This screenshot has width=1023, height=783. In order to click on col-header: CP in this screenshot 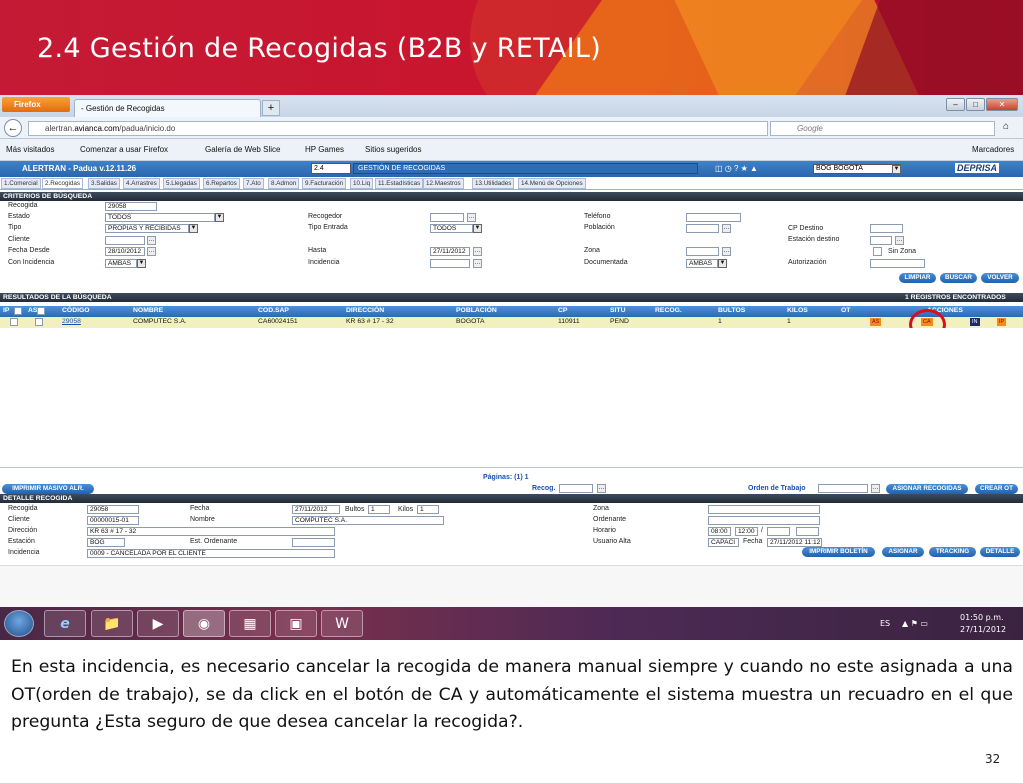, I will do `click(562, 310)`.